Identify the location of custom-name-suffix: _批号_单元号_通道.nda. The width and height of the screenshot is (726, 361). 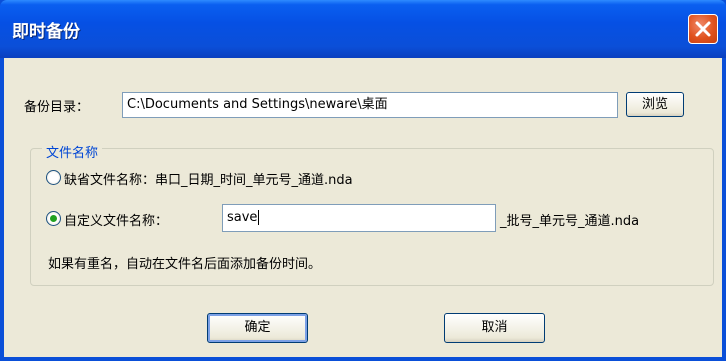
(570, 221).